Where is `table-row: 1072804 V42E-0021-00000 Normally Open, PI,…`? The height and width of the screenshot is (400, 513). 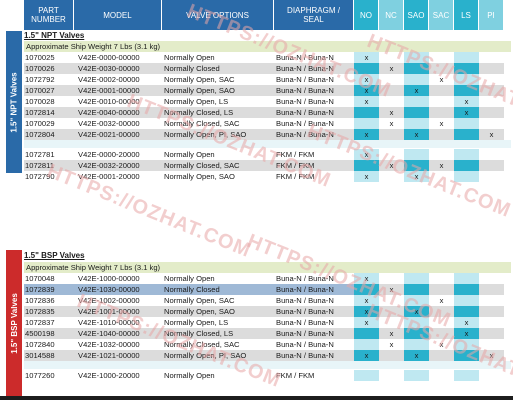
table-row: 1072804 V42E-0021-00000 Normally Open, PI,… is located at coordinates (264, 134).